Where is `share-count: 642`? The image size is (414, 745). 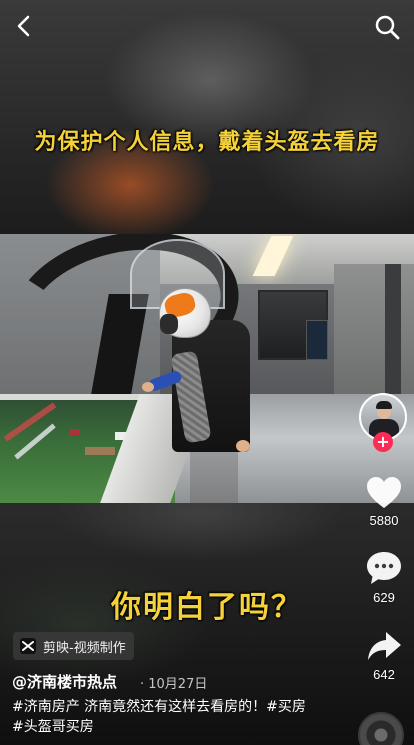
share-count: 642 is located at coordinates (384, 674).